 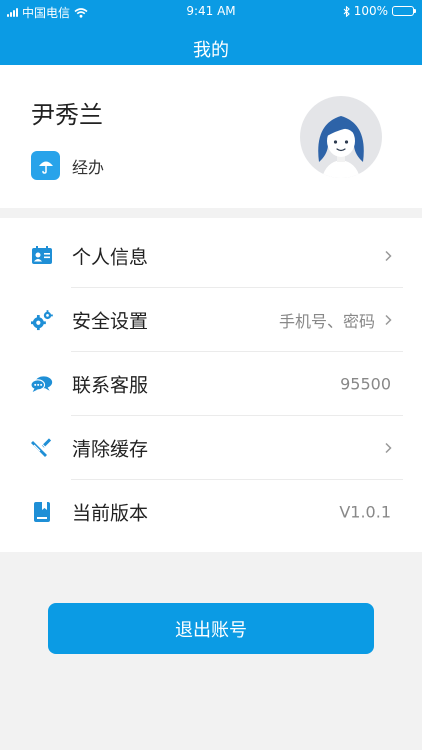 What do you see at coordinates (341, 137) in the screenshot?
I see `avatar` at bounding box center [341, 137].